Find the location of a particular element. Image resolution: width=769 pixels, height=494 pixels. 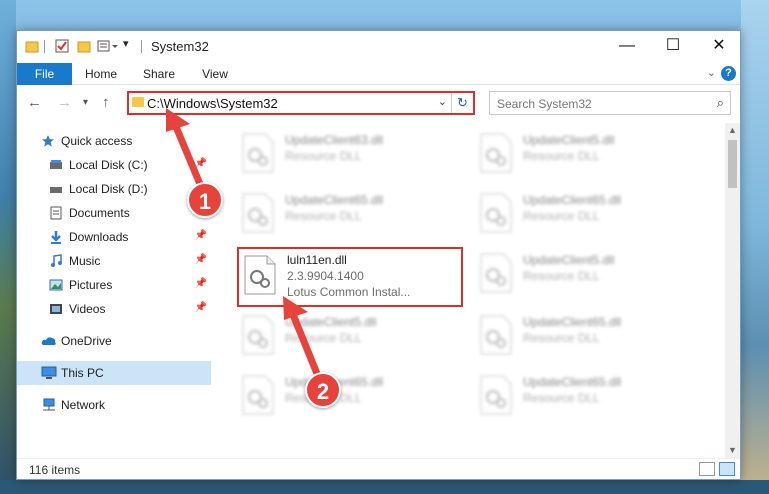

annotation-arrows is located at coordinates (246, 249).